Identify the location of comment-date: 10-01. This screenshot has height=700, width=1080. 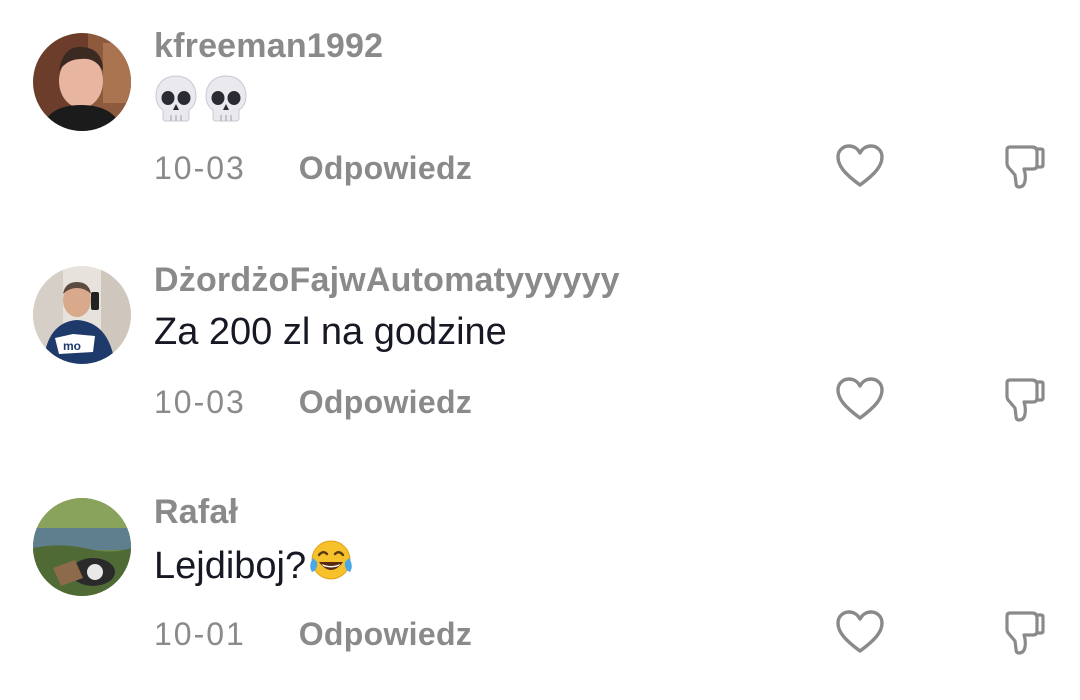
(200, 634).